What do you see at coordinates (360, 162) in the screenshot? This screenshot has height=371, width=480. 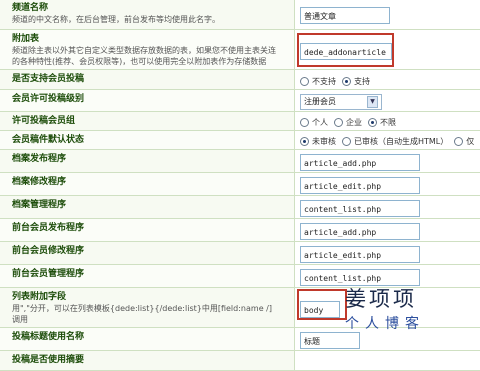 I see `publish-script-input: article_add.php` at bounding box center [360, 162].